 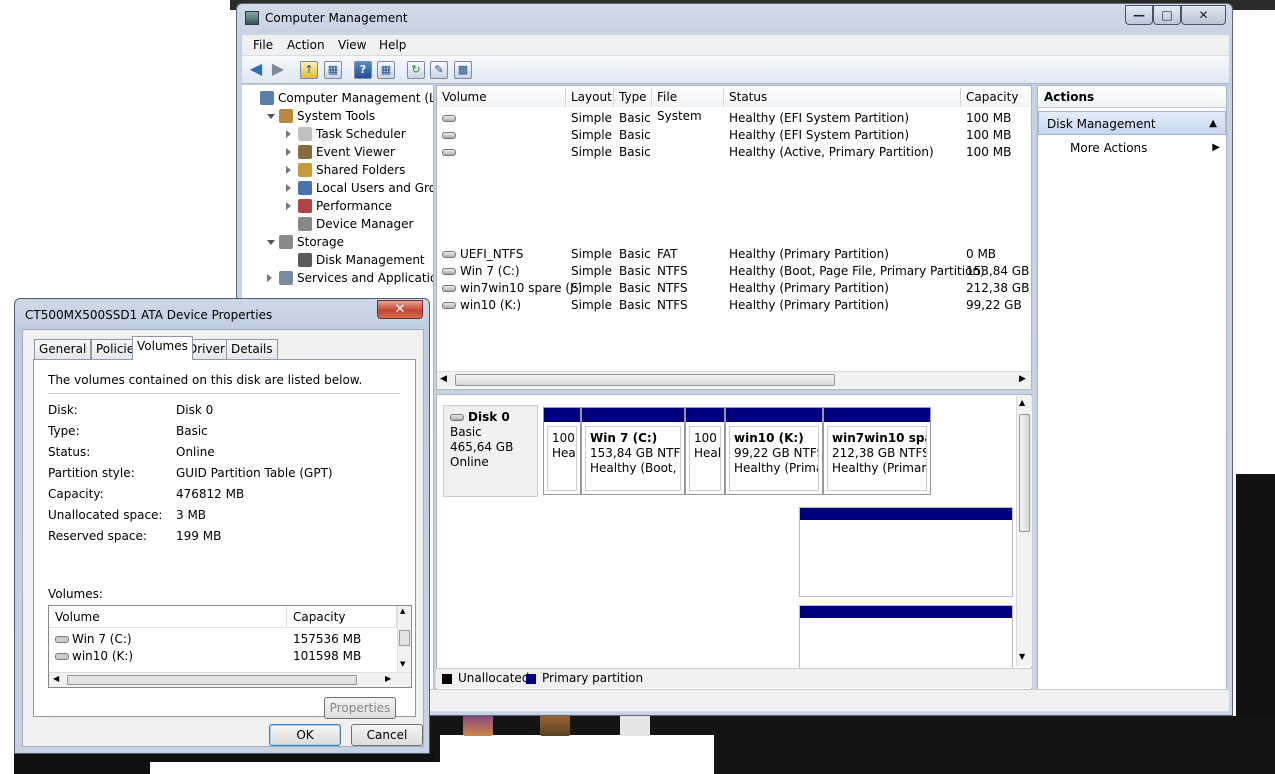 I want to click on volume-cell: 212,38 GB, so click(x=998, y=288).